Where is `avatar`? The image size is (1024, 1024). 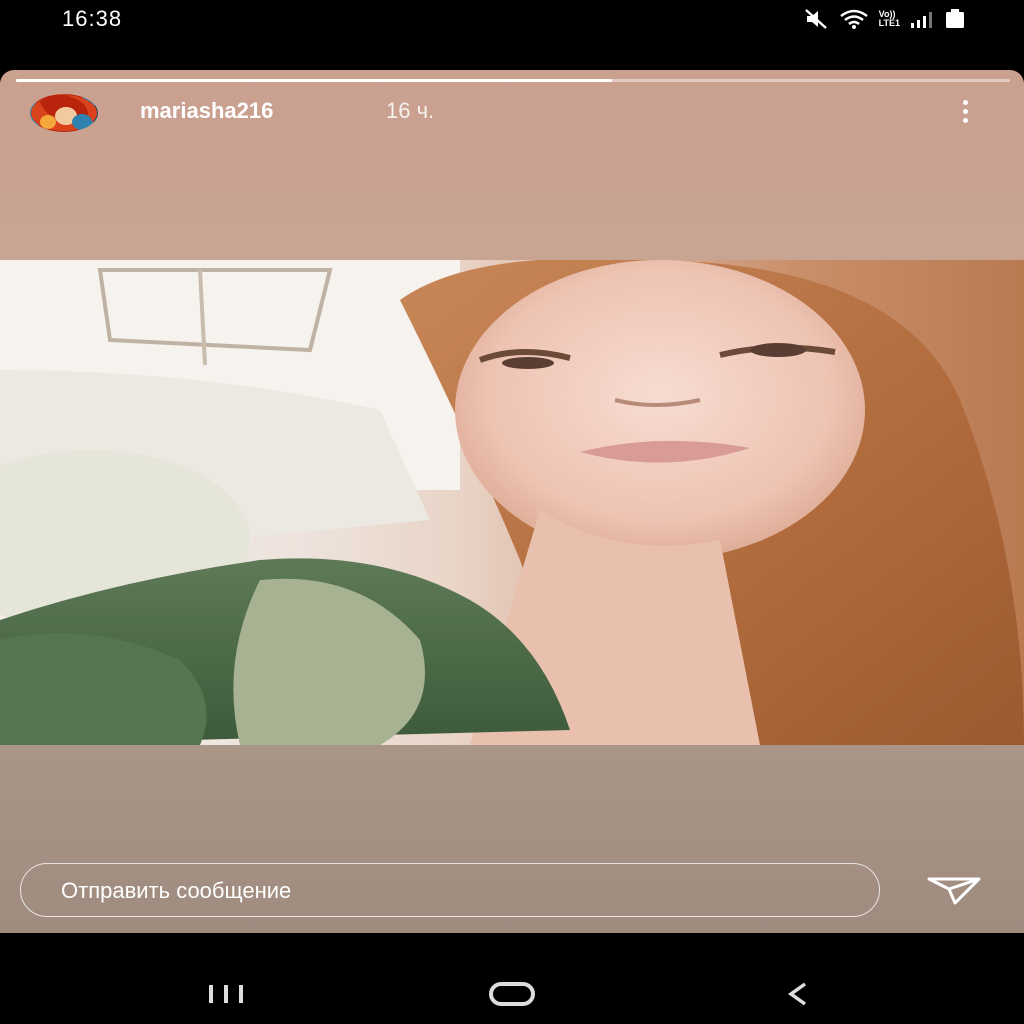 avatar is located at coordinates (64, 113).